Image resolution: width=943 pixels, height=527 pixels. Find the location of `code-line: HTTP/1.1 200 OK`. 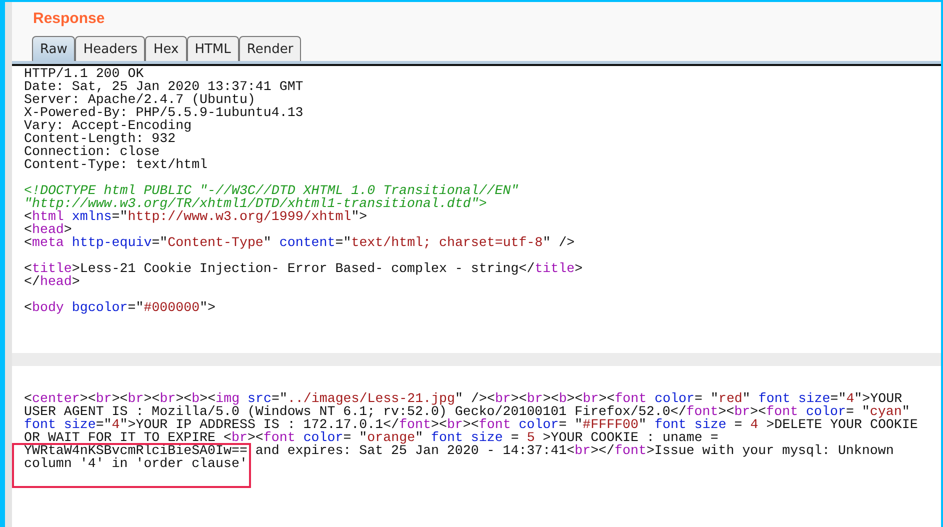

code-line: HTTP/1.1 200 OK is located at coordinates (84, 73).